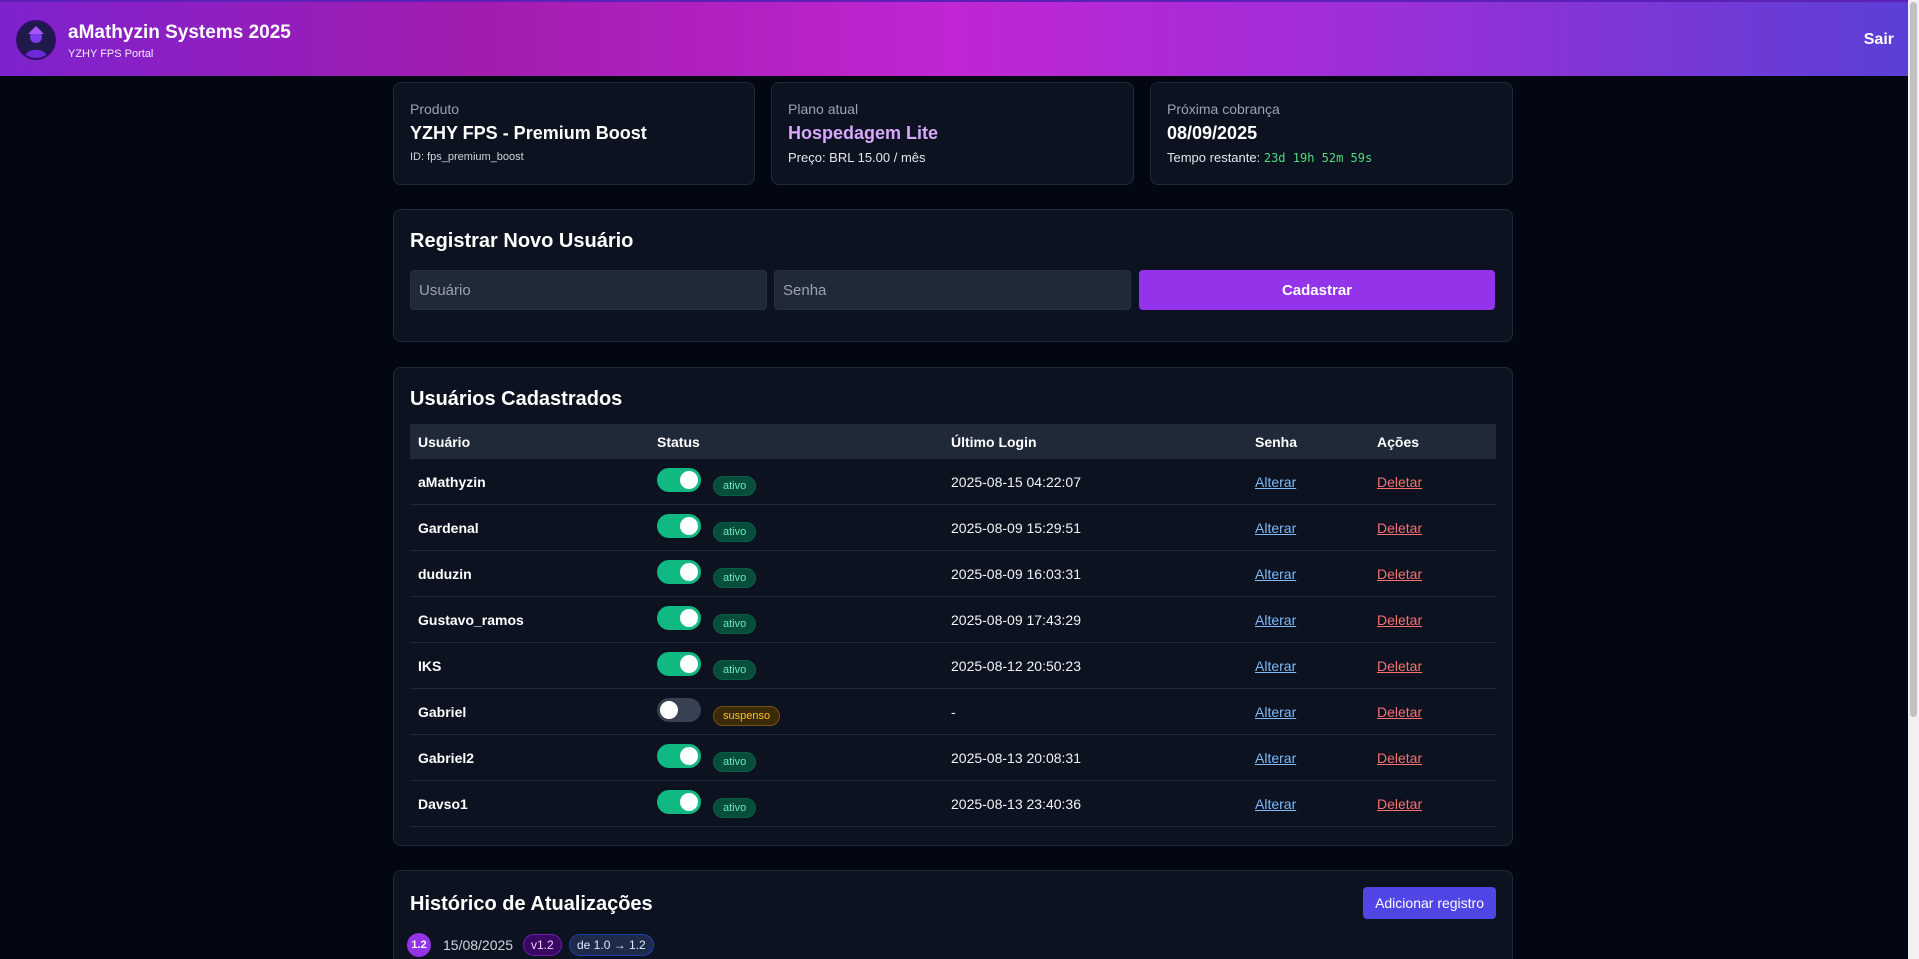  Describe the element at coordinates (542, 945) in the screenshot. I see `history-version-badge: v1.2` at that location.